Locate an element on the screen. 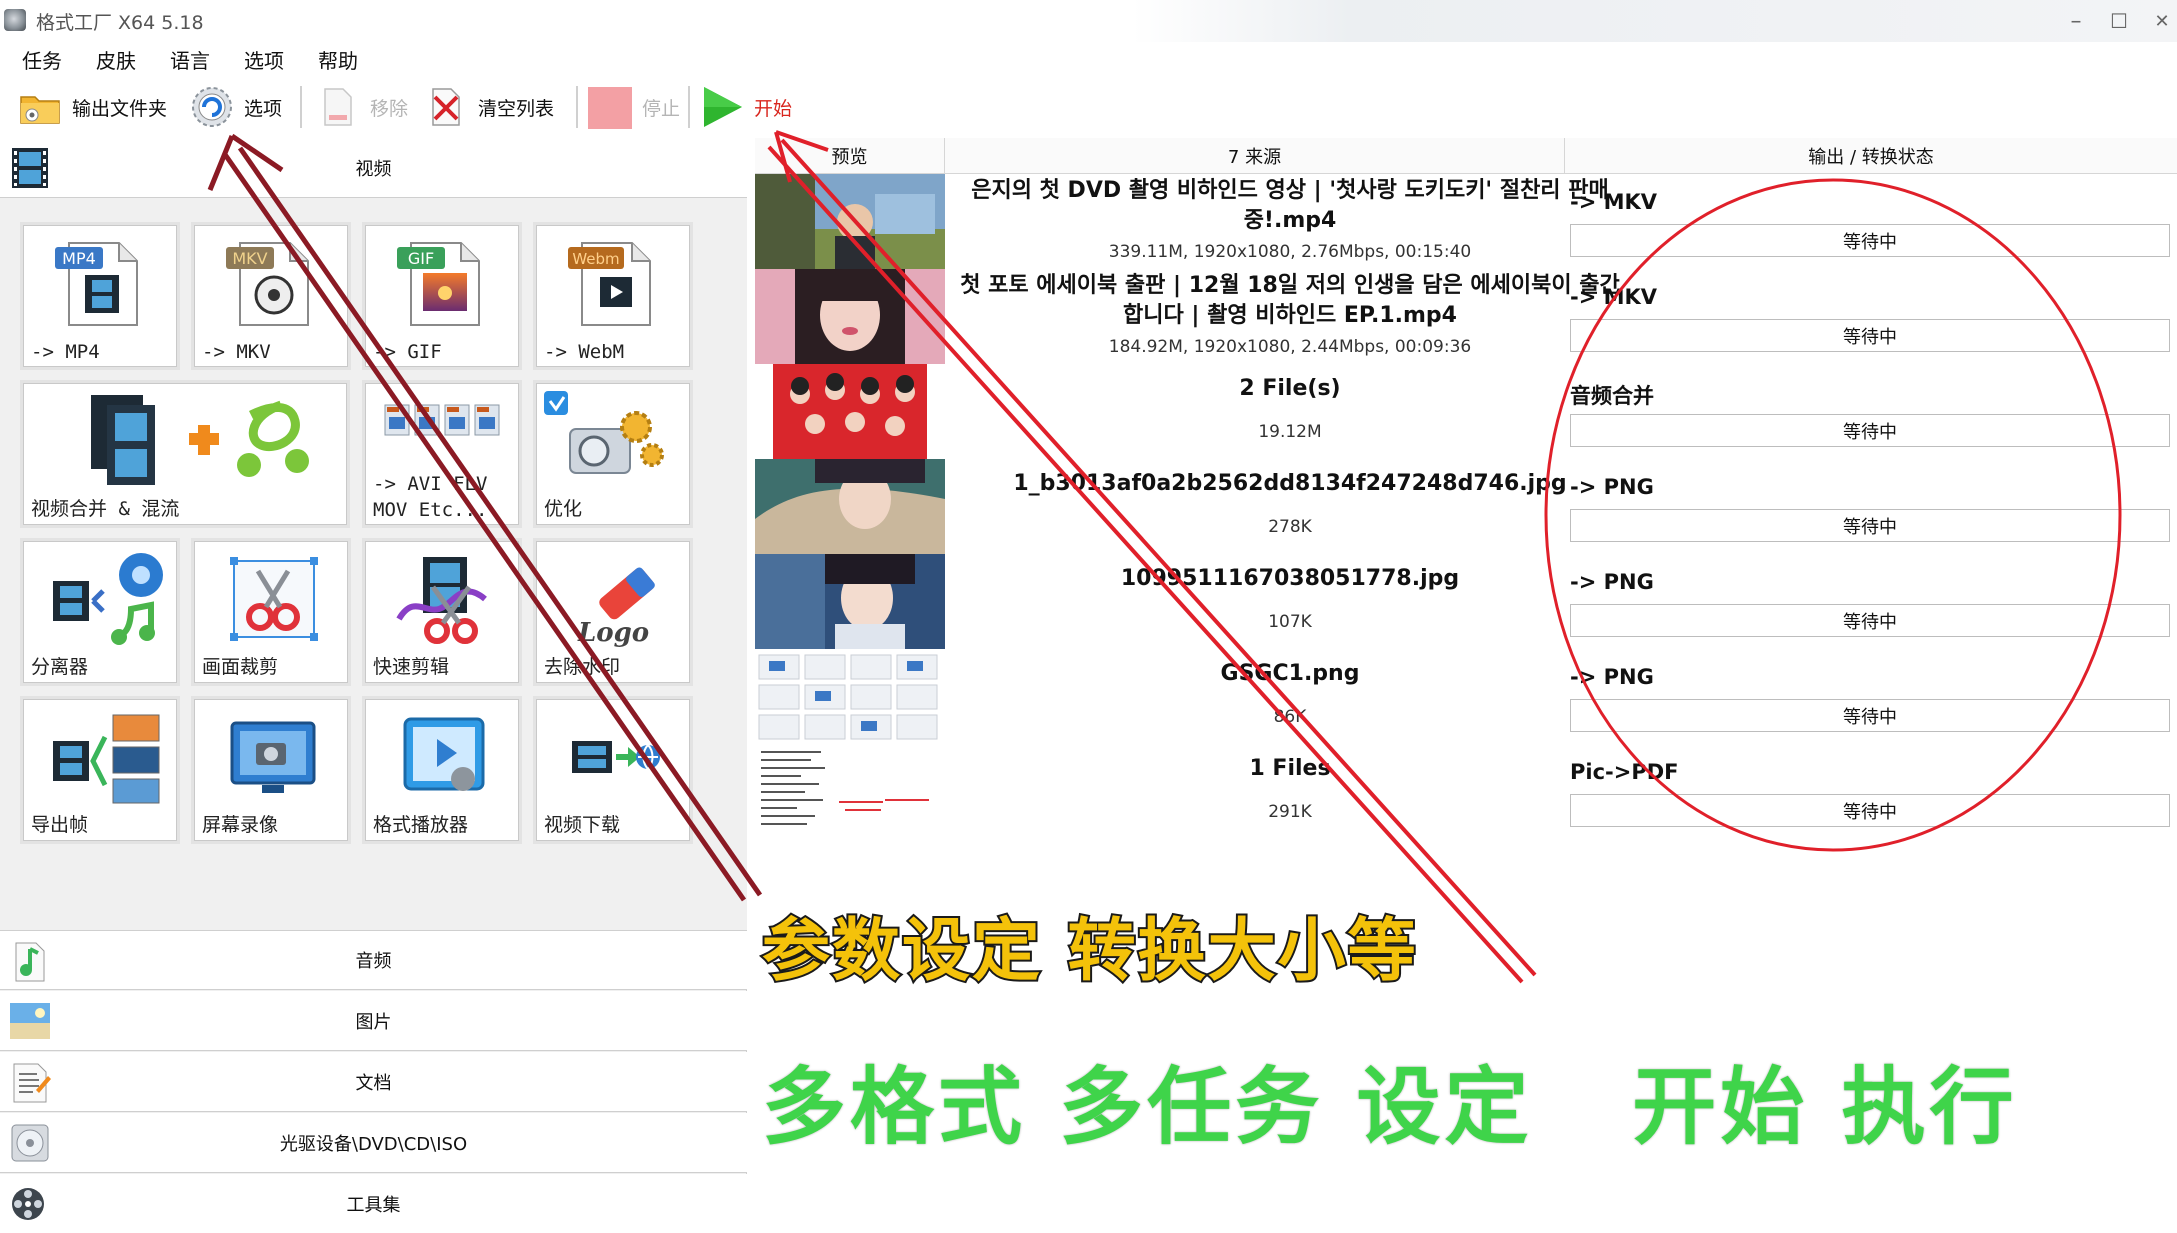 The image size is (2177, 1233). category-optical-label: 光驱设备\DVD\CD\ISO is located at coordinates (373, 1144).